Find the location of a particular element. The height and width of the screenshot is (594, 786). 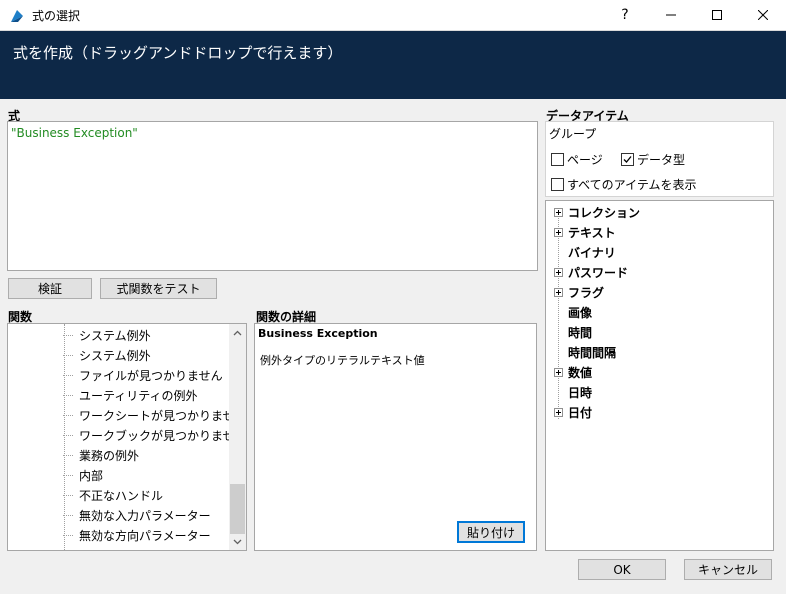

tree-item-label: パスワード is located at coordinates (598, 272).